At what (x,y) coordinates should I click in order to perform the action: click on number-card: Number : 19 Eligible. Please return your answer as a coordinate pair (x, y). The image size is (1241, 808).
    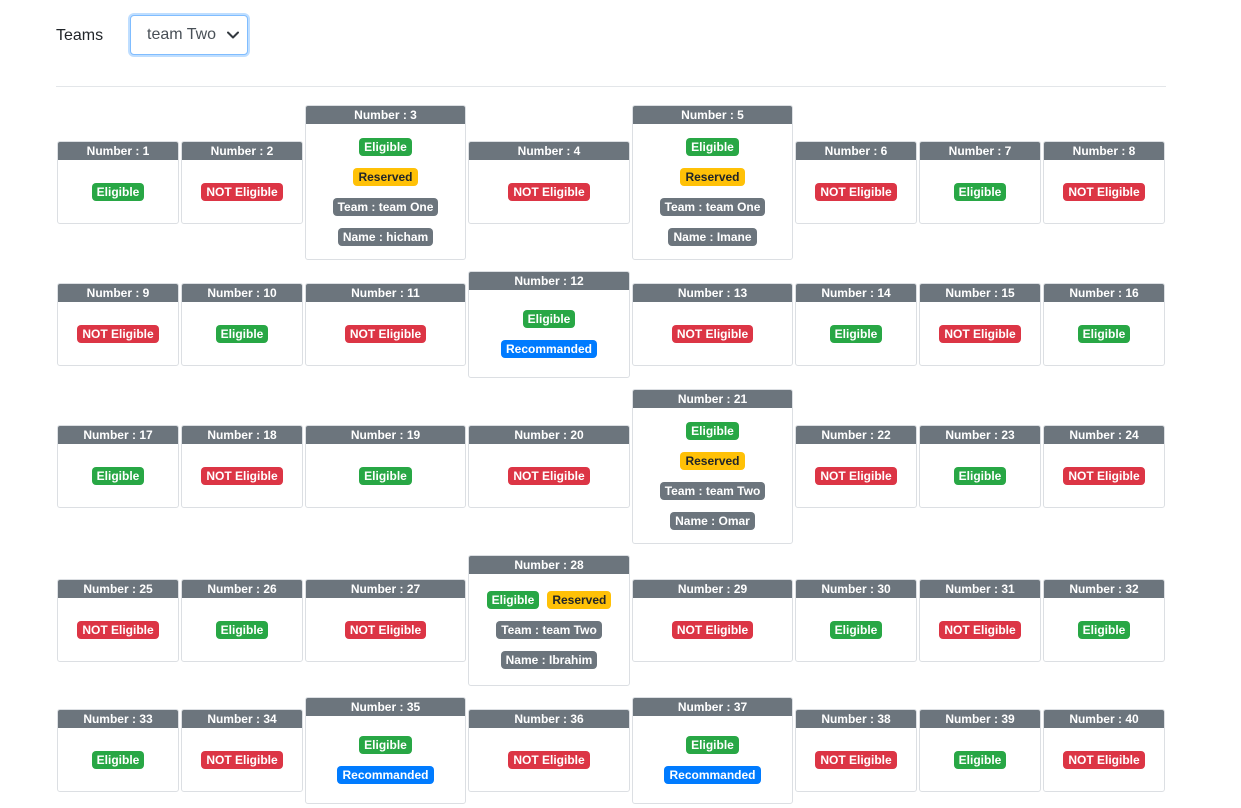
    Looking at the image, I should click on (385, 466).